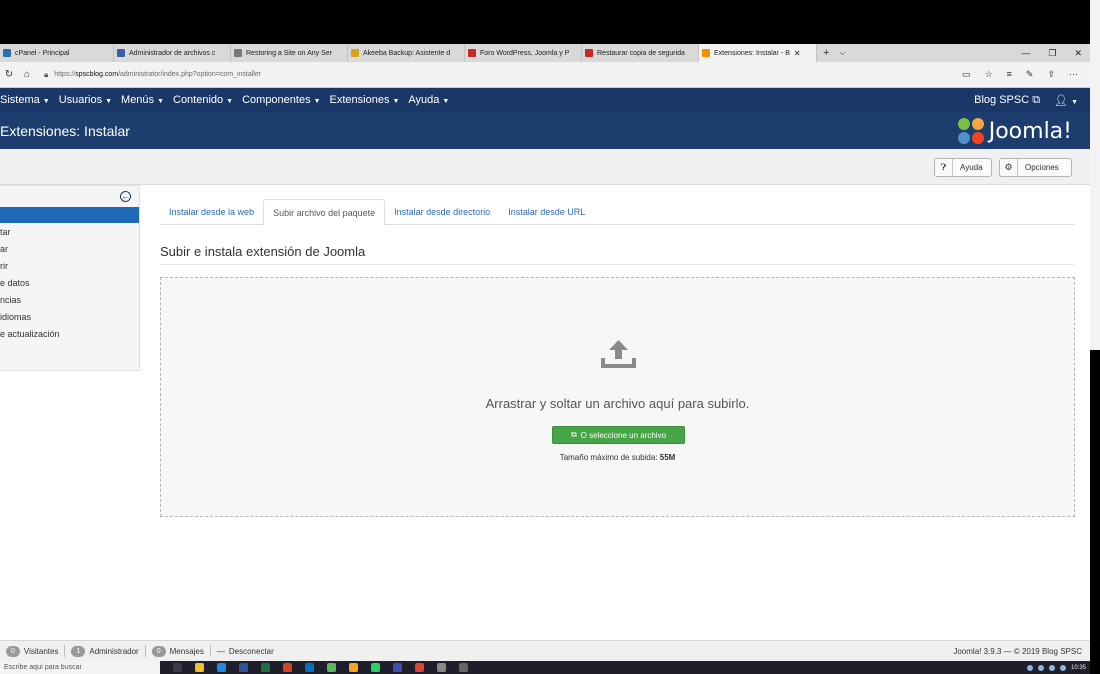 The image size is (1100, 674). Describe the element at coordinates (221, 667) in the screenshot. I see `edge-browser-icon` at that location.